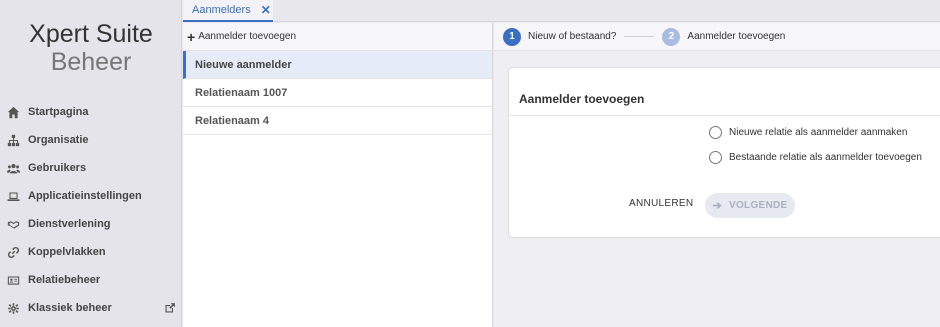  What do you see at coordinates (337, 121) in the screenshot?
I see `list-item: Relatienaam 4` at bounding box center [337, 121].